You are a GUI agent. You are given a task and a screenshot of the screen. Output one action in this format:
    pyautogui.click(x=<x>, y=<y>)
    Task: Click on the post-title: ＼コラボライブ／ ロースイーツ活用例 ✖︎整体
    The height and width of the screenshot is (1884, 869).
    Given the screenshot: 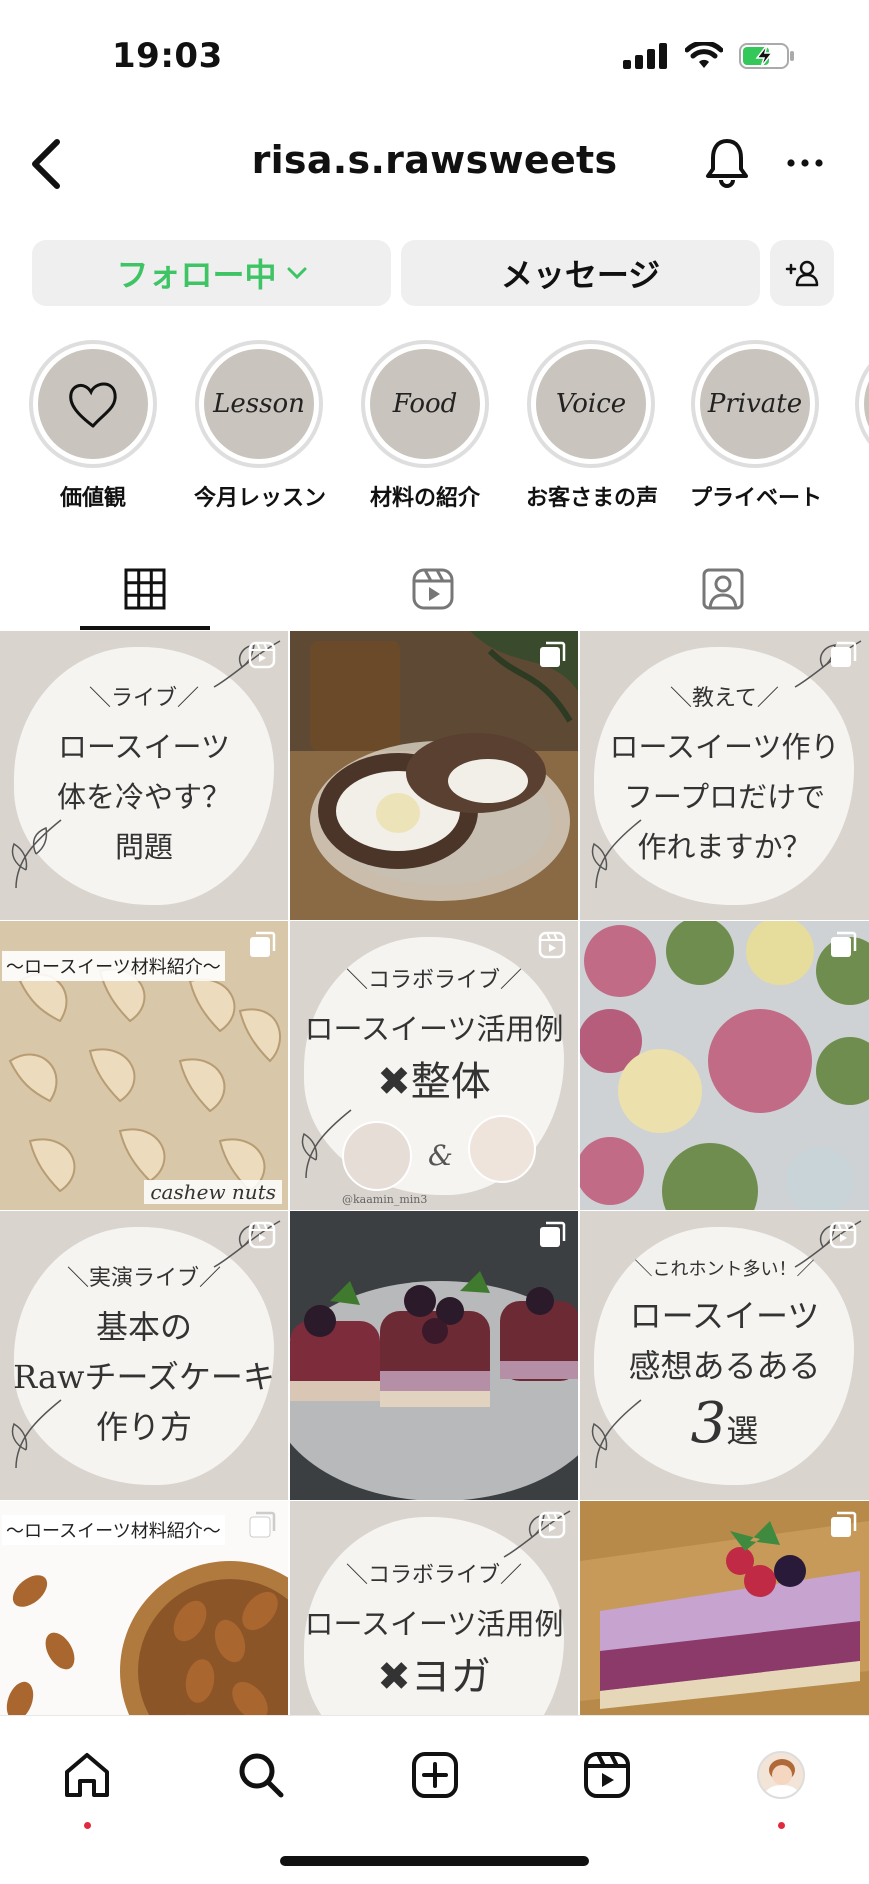 What is the action you would take?
    pyautogui.click(x=434, y=1036)
    